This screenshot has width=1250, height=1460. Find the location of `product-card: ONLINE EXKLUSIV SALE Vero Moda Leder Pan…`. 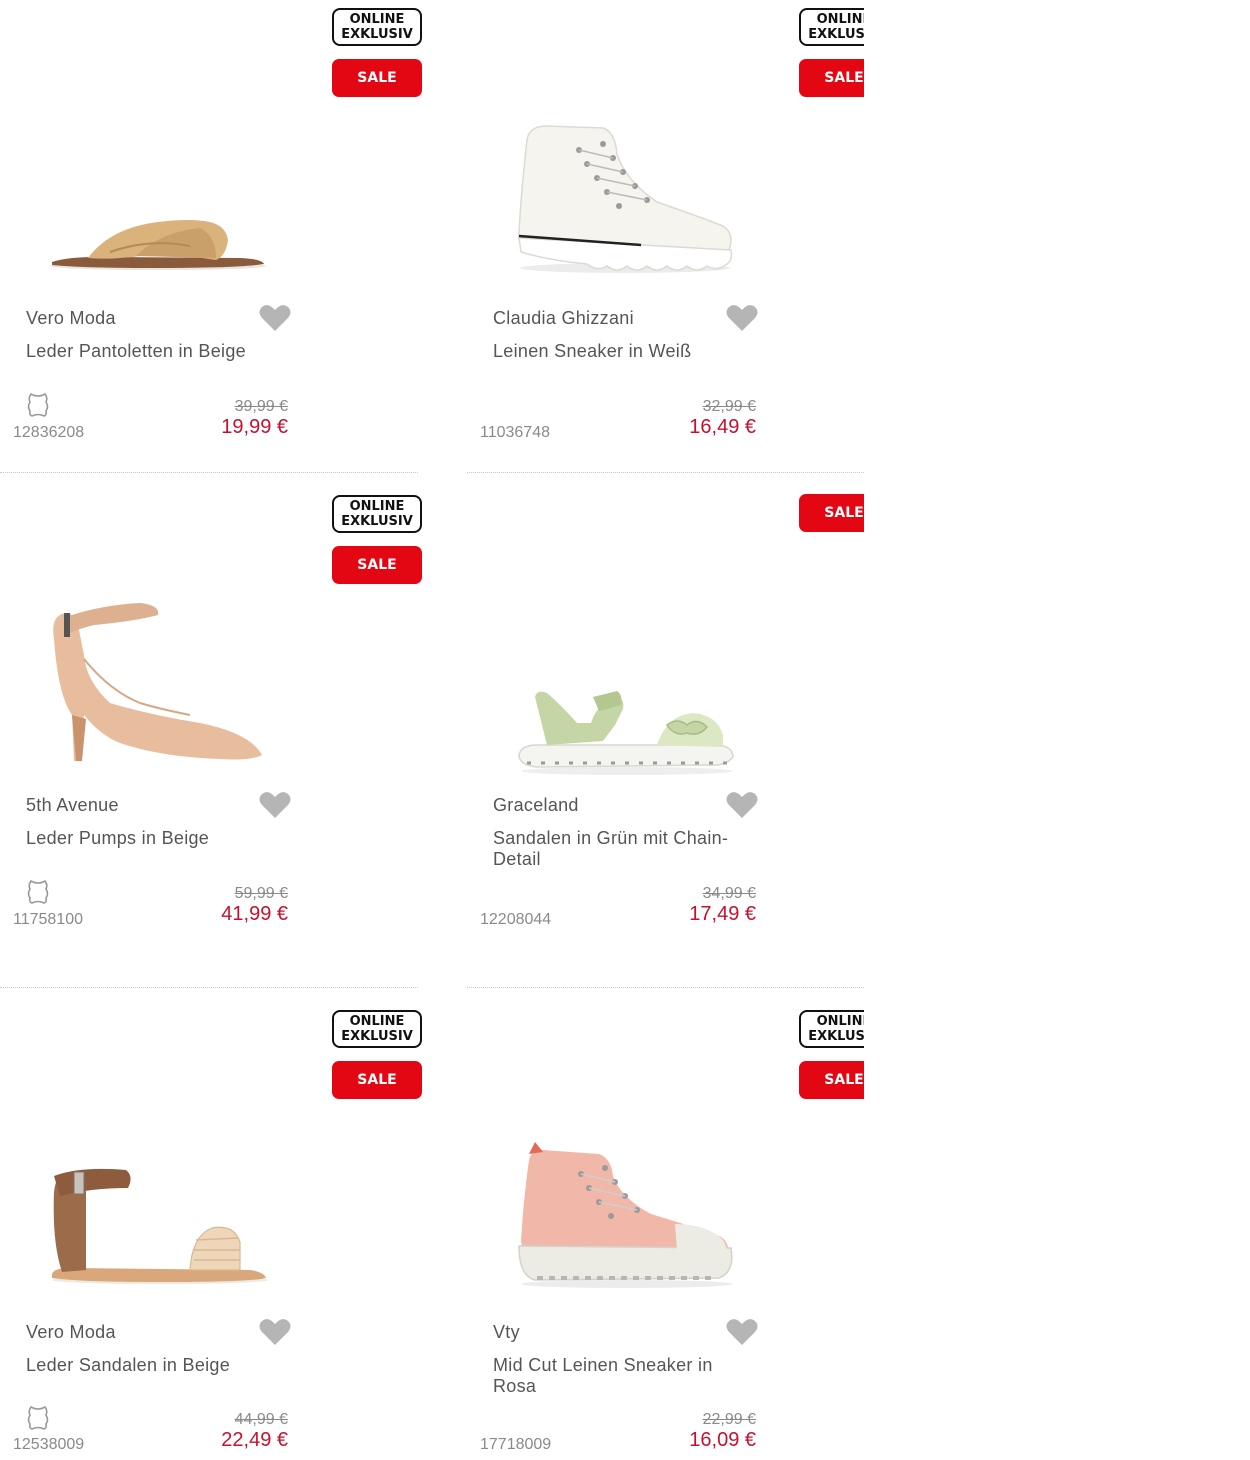

product-card: ONLINE EXKLUSIV SALE Vero Moda Leder Pan… is located at coordinates (211, 243).